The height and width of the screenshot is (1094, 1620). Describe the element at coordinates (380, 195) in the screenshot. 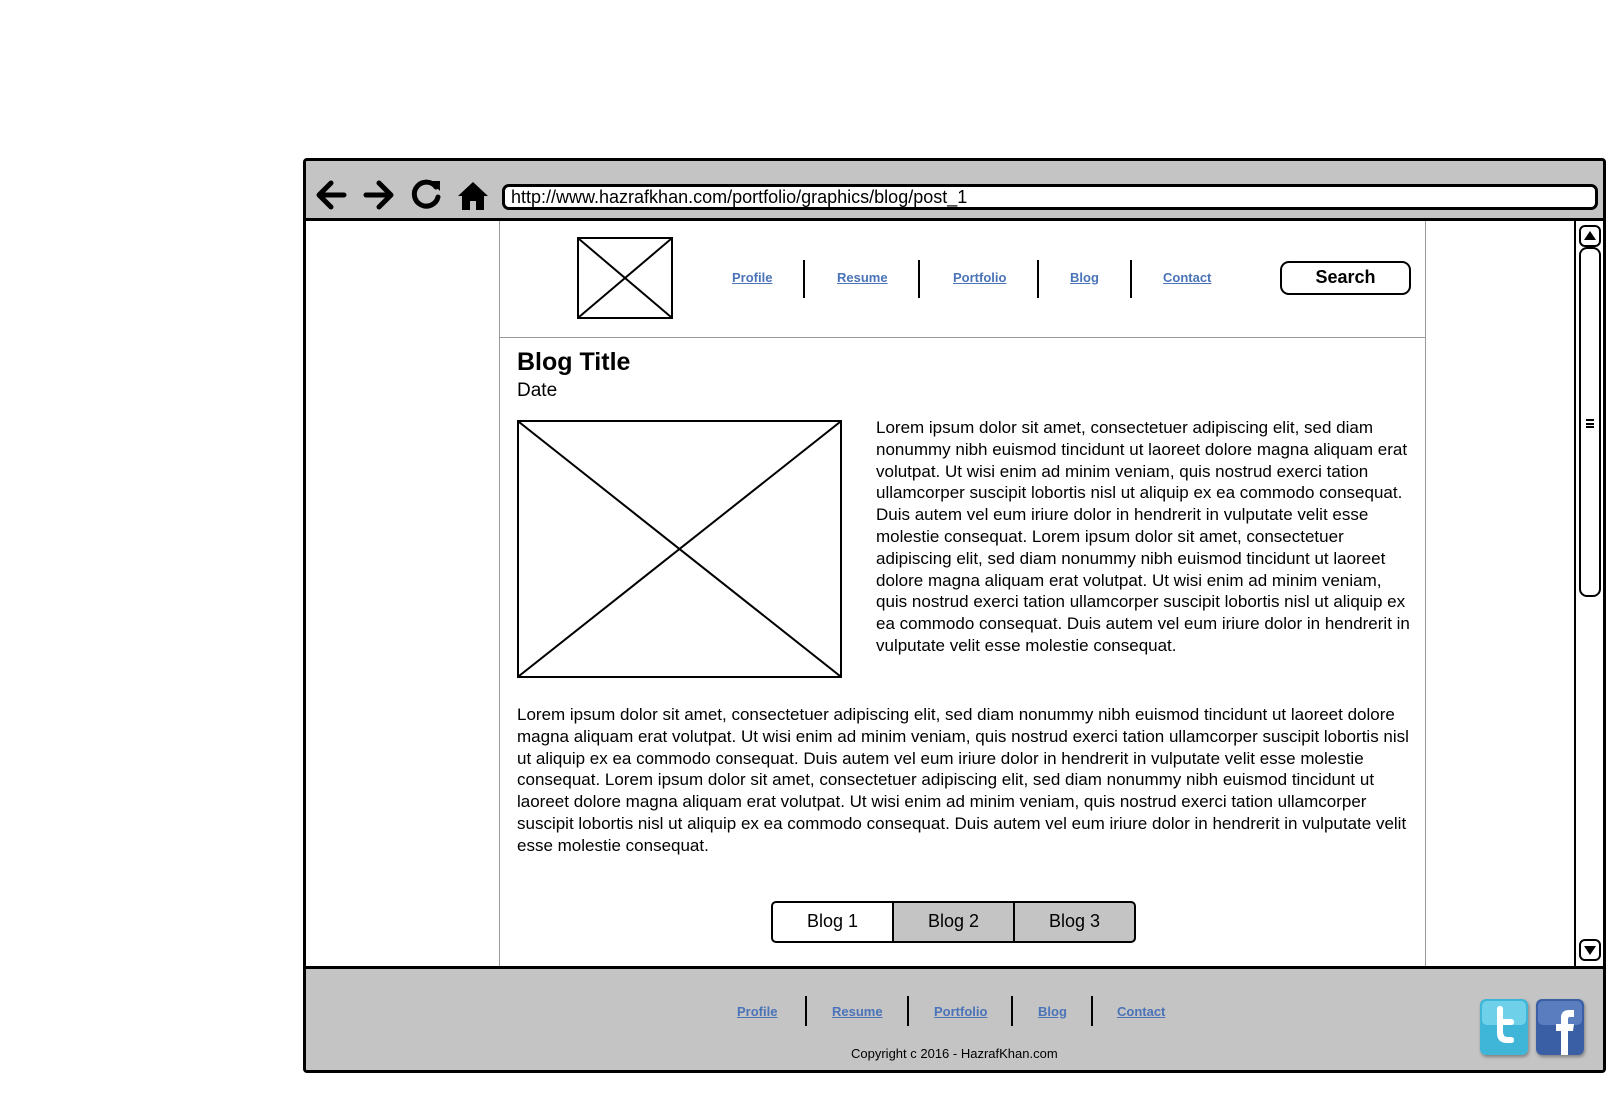

I see `forward-arrow-icon` at that location.